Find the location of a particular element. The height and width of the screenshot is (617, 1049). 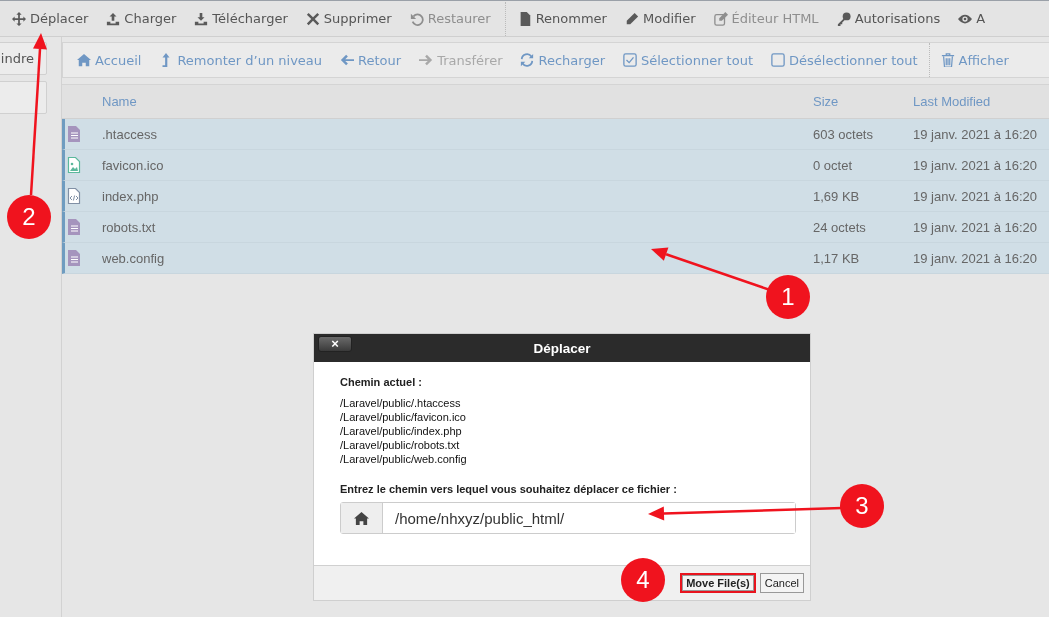

file-size: 1,69 KB is located at coordinates (837, 196).